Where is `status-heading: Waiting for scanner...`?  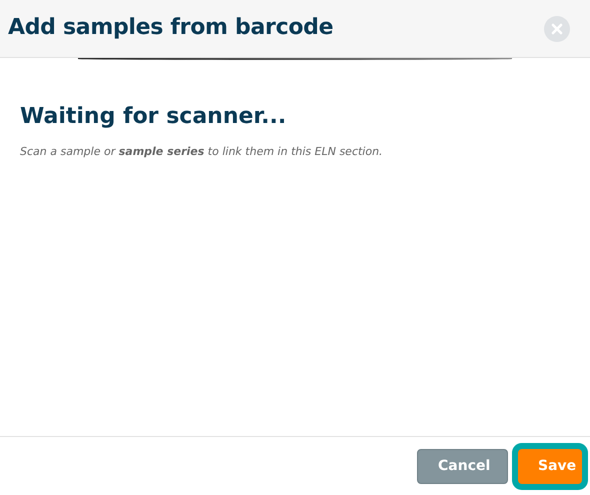
status-heading: Waiting for scanner... is located at coordinates (154, 117).